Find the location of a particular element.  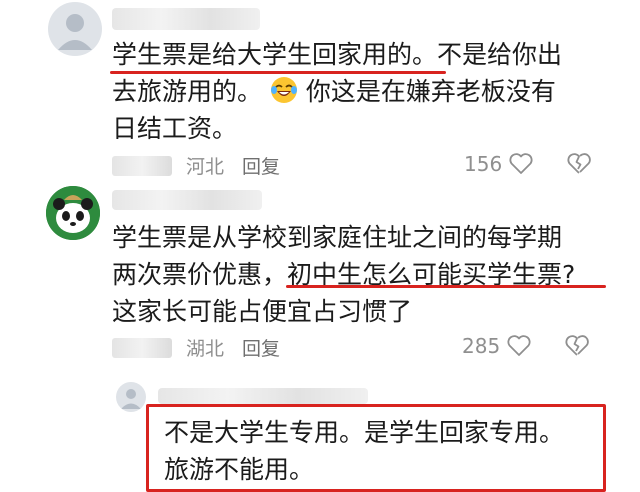

comment-line: 去旅游用的。 is located at coordinates (187, 91).